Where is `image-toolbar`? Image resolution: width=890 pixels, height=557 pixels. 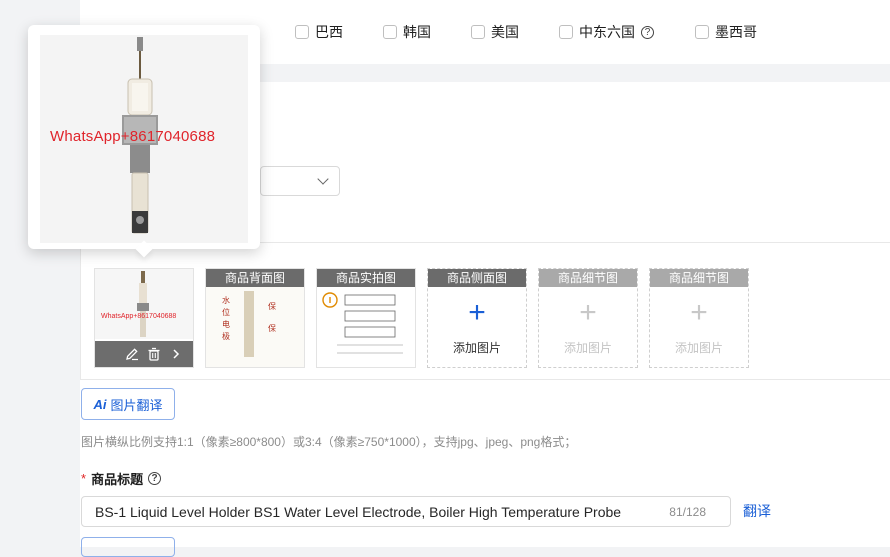
image-toolbar is located at coordinates (144, 354).